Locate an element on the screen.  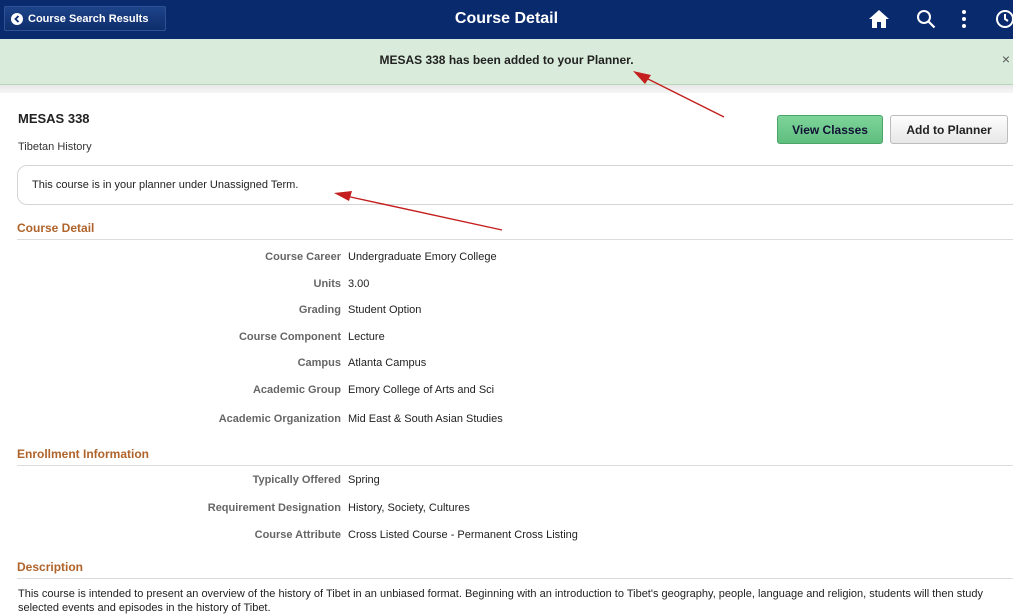
clock-icon is located at coordinates (1004, 21).